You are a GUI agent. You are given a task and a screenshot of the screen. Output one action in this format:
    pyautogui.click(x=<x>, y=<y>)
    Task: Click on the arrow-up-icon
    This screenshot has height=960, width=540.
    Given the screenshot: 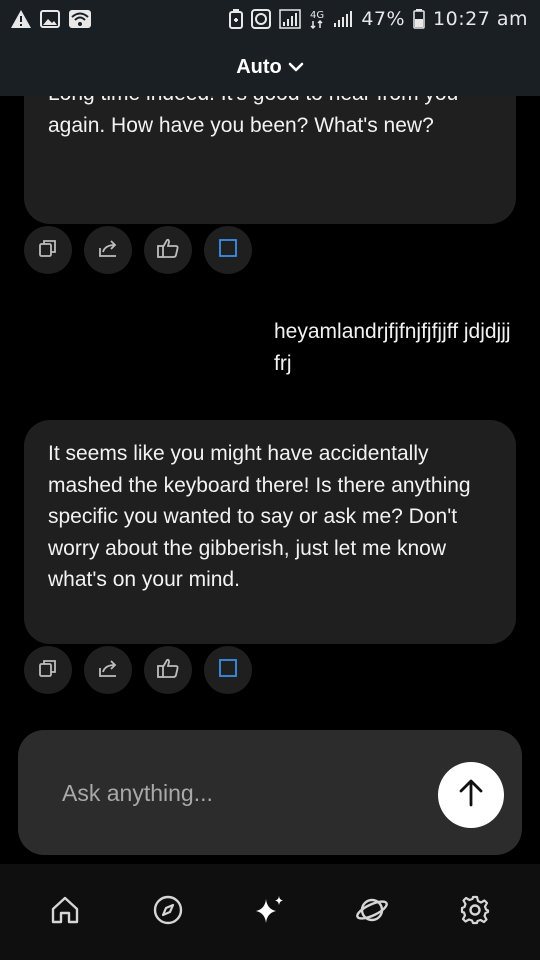 What is the action you would take?
    pyautogui.click(x=471, y=795)
    